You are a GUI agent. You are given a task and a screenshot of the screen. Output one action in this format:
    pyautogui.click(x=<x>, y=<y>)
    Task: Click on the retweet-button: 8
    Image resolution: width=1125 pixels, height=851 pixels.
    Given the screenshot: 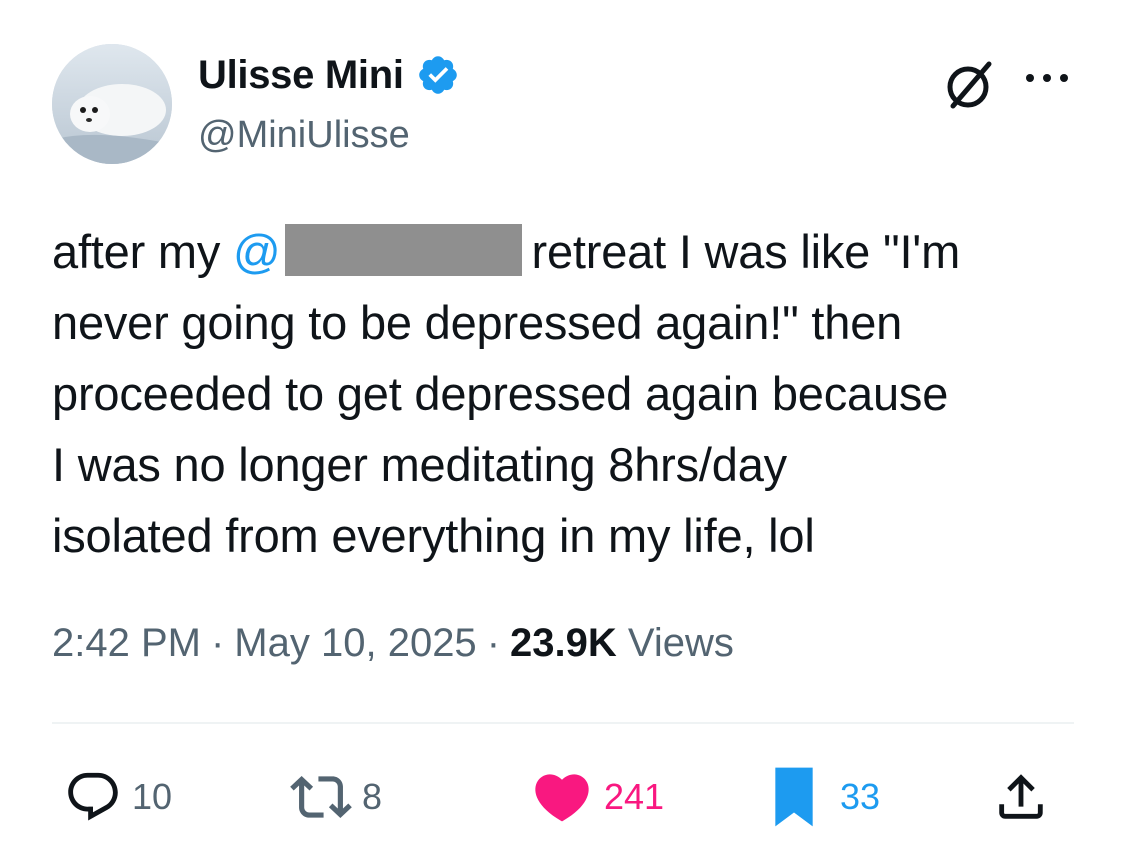 What is the action you would take?
    pyautogui.click(x=336, y=797)
    